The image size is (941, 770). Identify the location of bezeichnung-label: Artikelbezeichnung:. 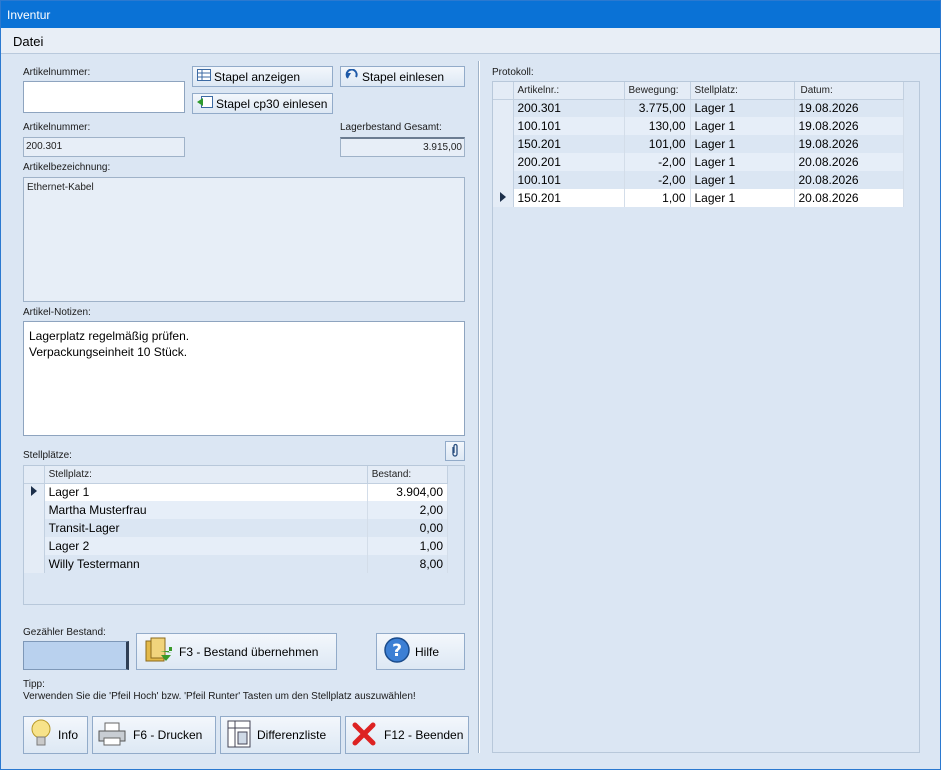
(67, 167).